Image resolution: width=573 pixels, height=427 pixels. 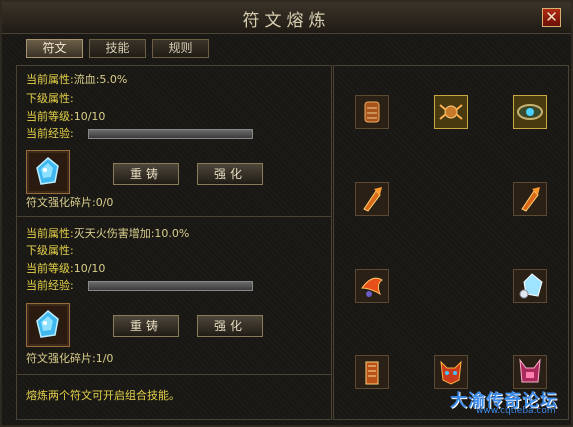 I want to click on rune2-fragments-label: 符文强化碎片:, so click(x=61, y=358).